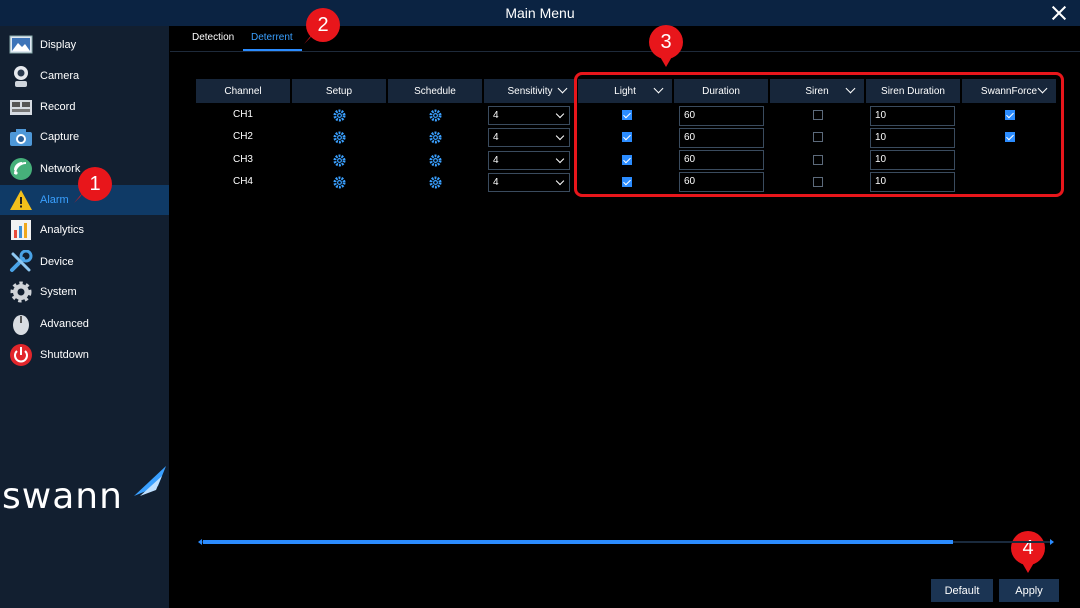 Image resolution: width=1080 pixels, height=608 pixels. I want to click on channel-label: CH3, so click(242, 159).